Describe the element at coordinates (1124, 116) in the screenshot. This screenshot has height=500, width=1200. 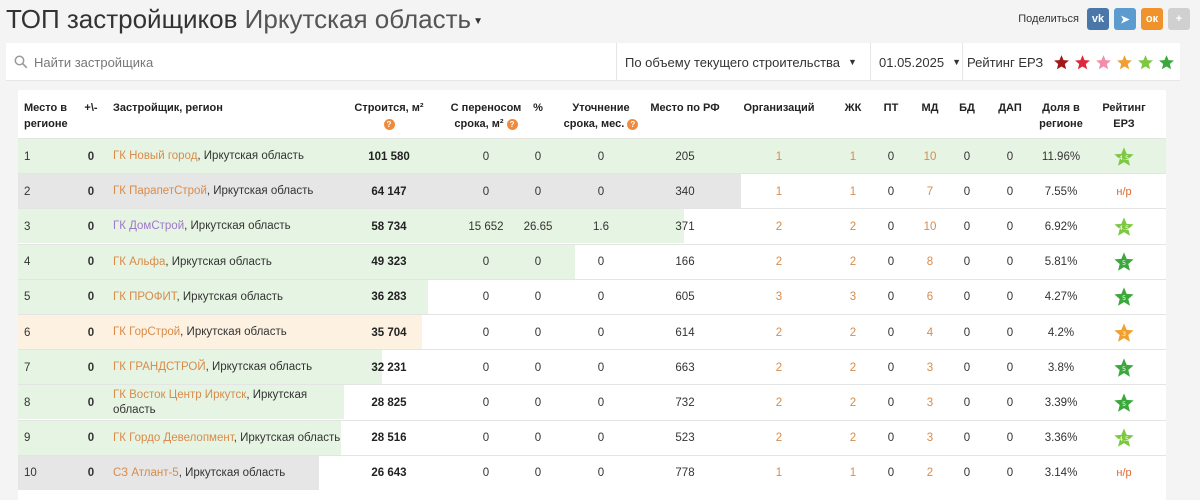
I see `col-rating: Рейтинг ЕРЗ` at that location.